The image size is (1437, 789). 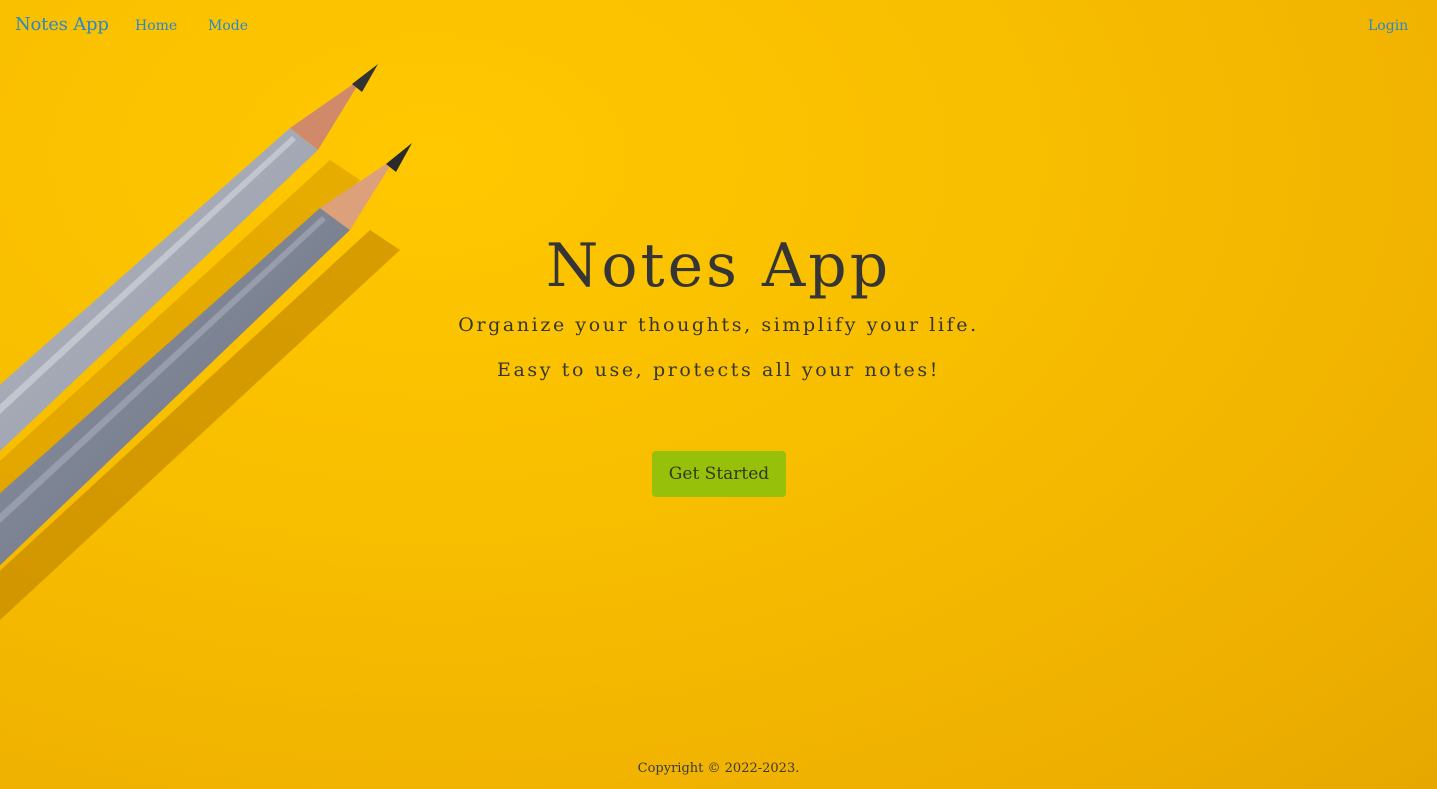 I want to click on nav-mode-link: Mode, so click(x=228, y=26).